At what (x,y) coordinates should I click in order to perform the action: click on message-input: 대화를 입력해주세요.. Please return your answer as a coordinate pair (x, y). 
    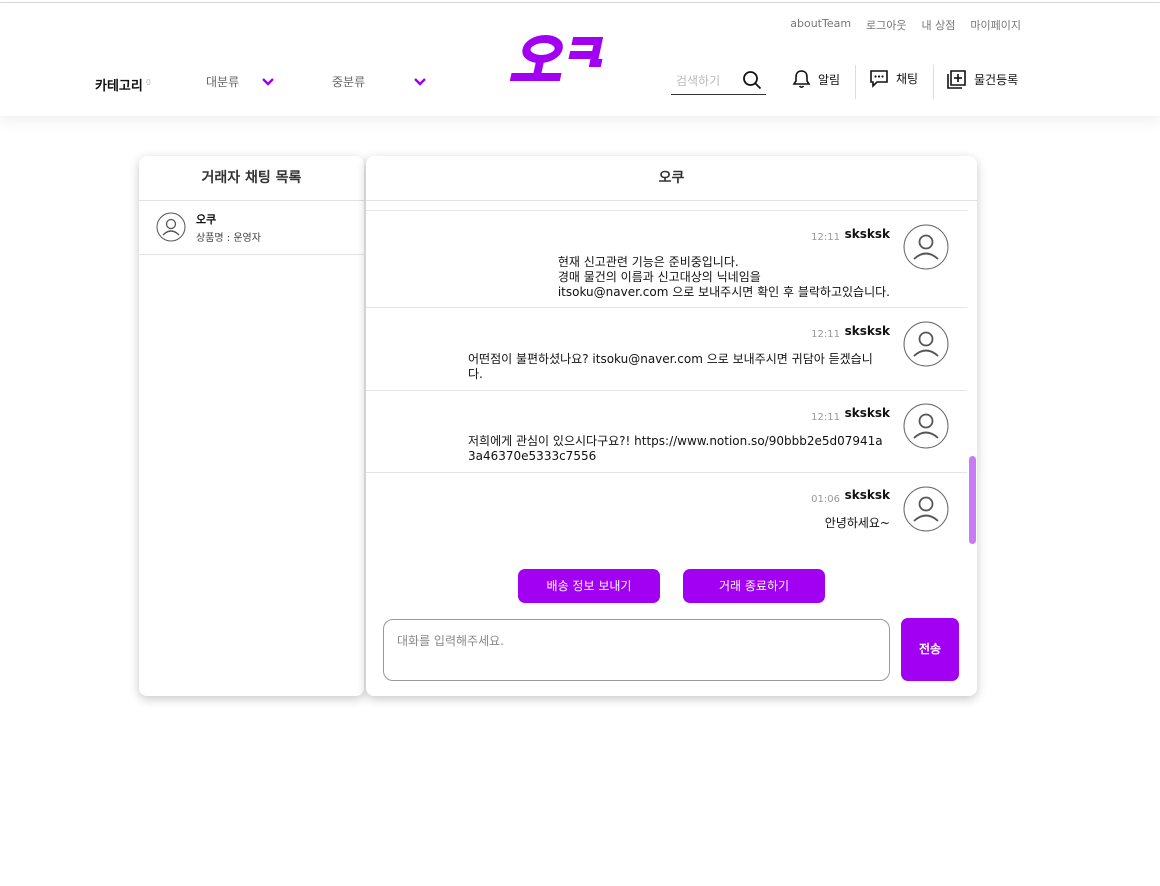
    Looking at the image, I should click on (636, 650).